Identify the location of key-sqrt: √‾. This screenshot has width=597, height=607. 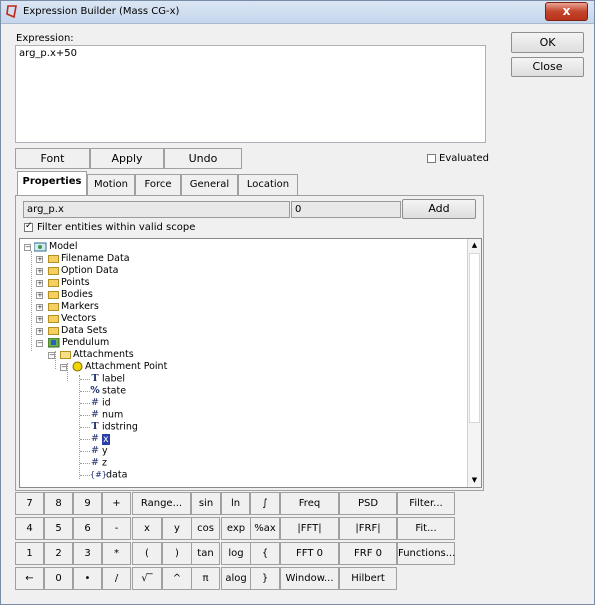
(147, 578).